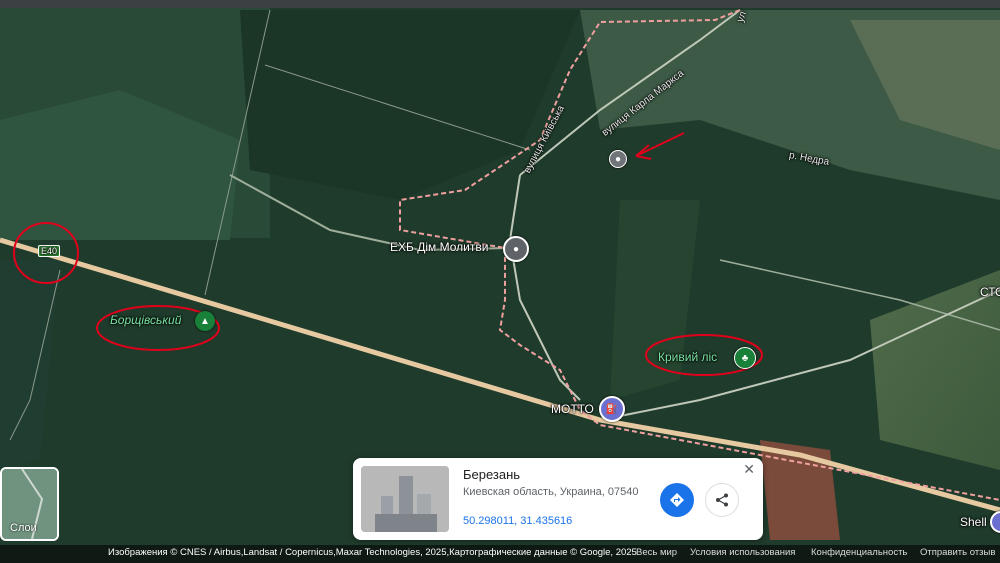 The height and width of the screenshot is (563, 1000). I want to click on scale-link: Весь мир, so click(656, 552).